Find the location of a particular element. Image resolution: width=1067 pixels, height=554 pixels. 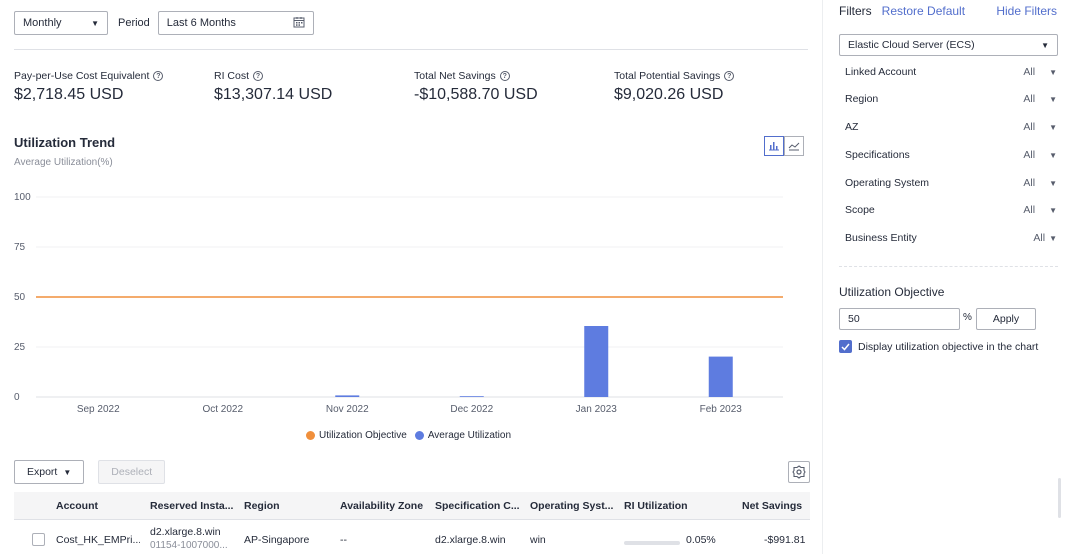

legend-item-average: Average Utilization is located at coordinates (463, 435).